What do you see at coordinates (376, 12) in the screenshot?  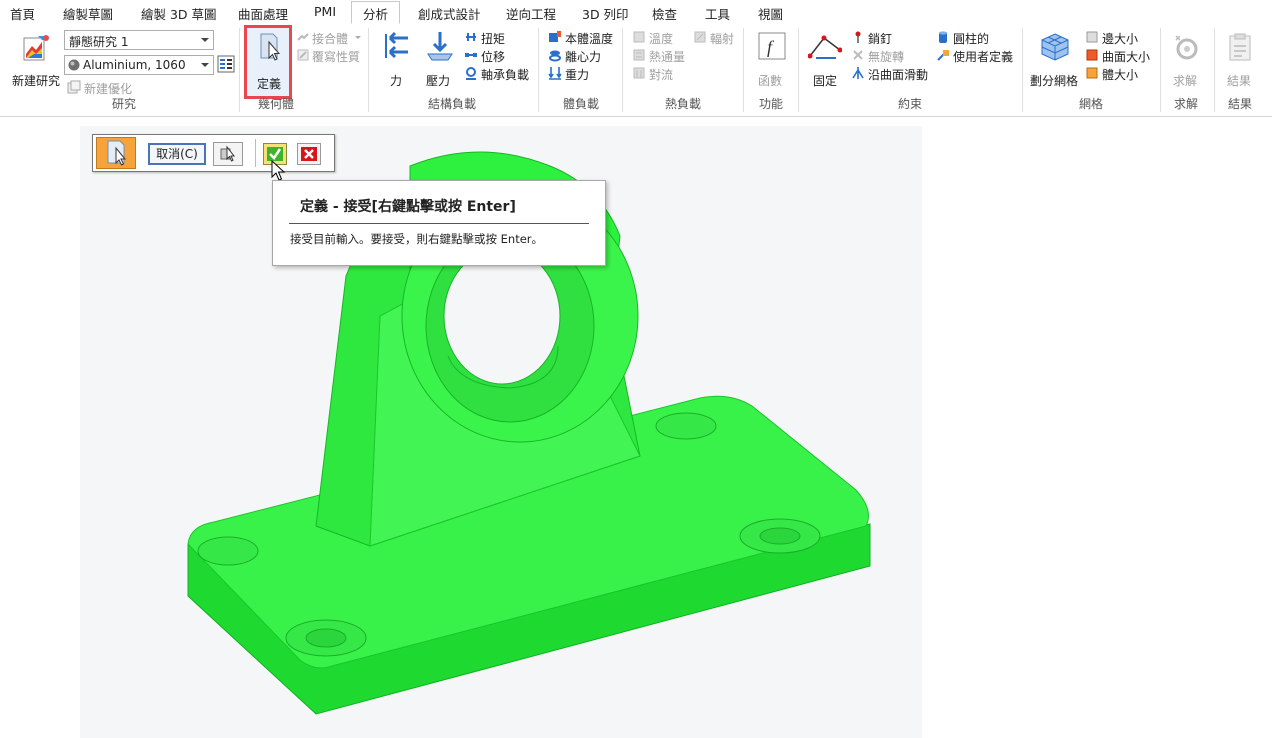 I see `tab-analysis: 分析` at bounding box center [376, 12].